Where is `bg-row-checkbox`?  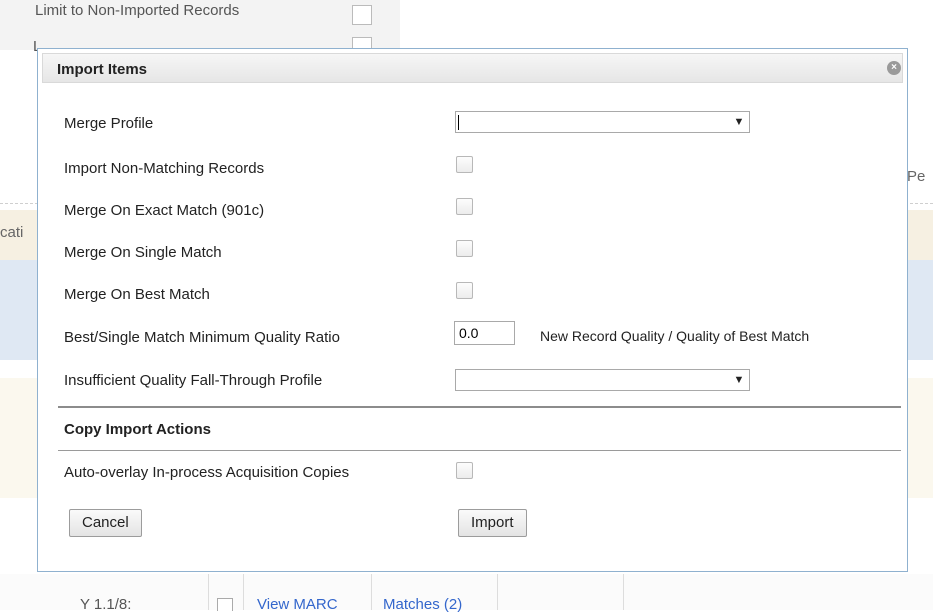 bg-row-checkbox is located at coordinates (225, 604).